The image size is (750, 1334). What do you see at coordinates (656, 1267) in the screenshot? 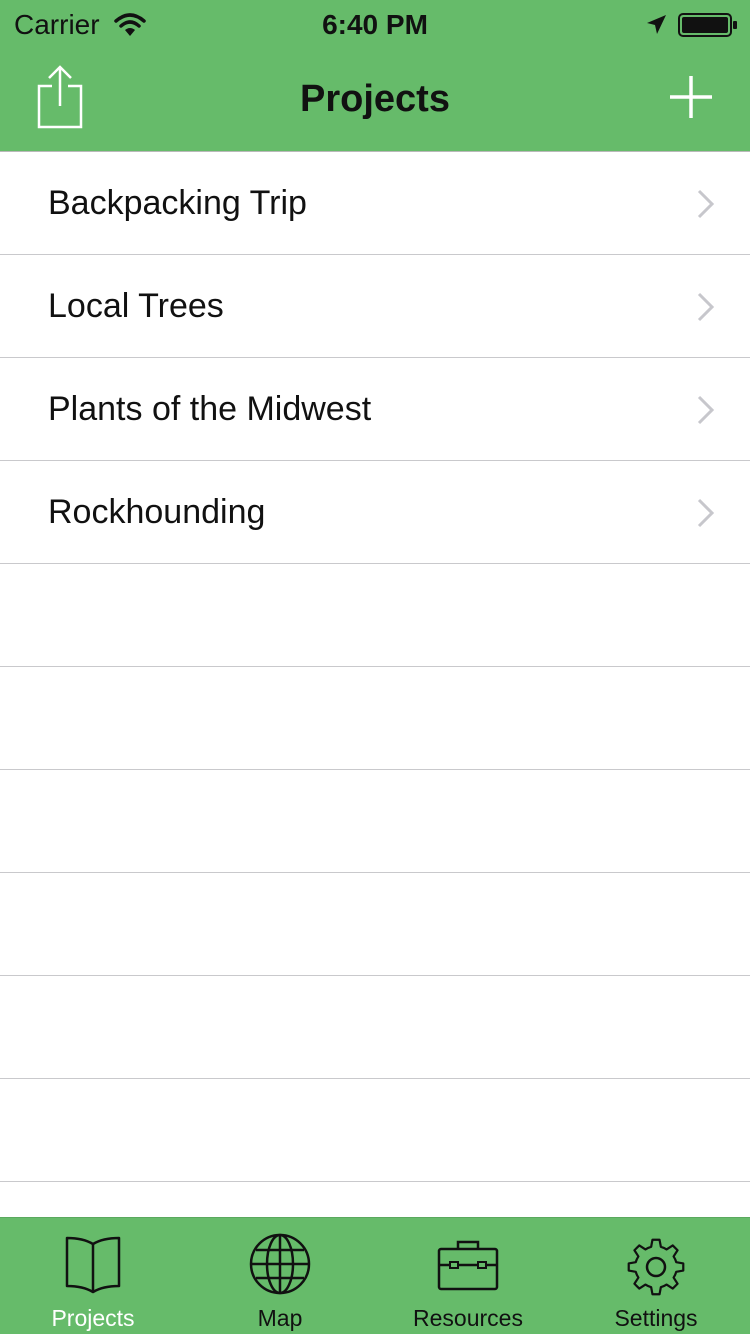
I see `gear-icon` at bounding box center [656, 1267].